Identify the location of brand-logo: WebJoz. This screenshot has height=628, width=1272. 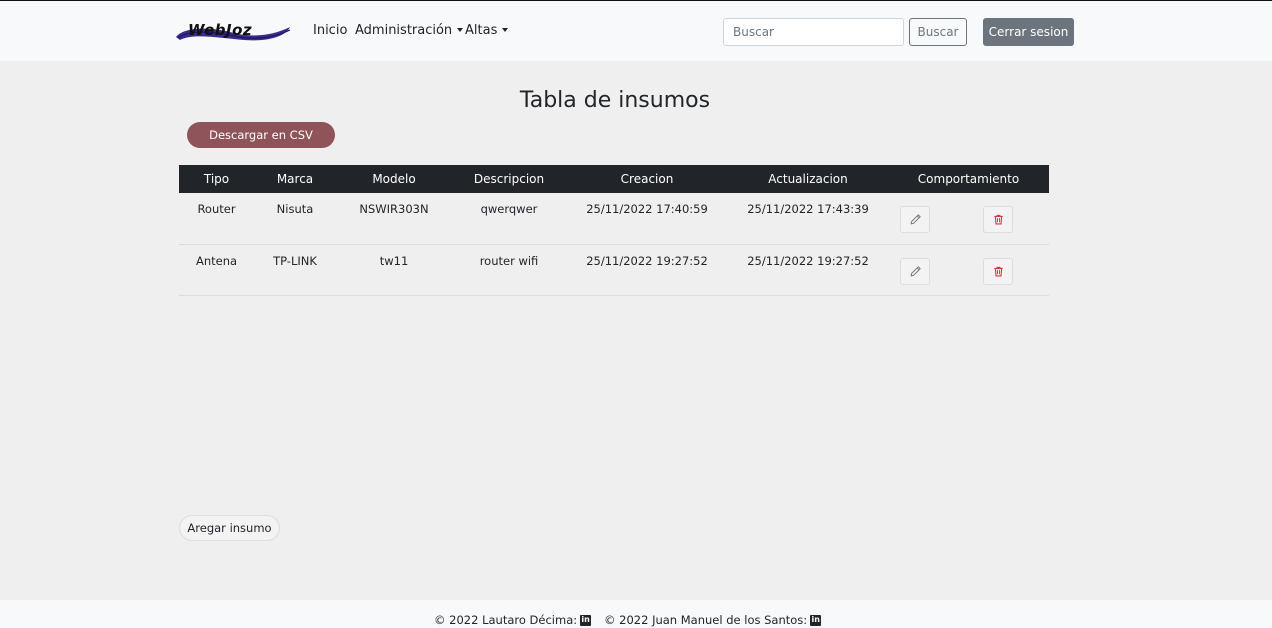
(233, 33).